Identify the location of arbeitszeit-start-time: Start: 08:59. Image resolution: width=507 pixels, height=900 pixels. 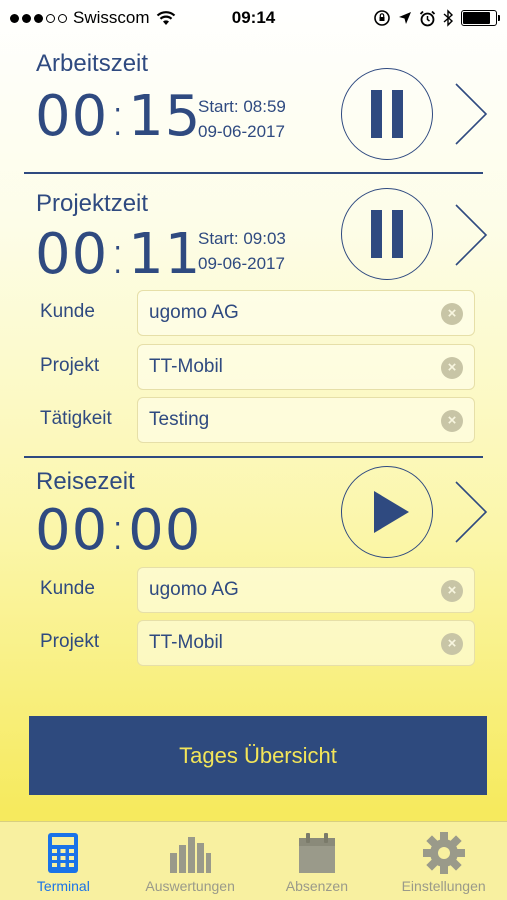
(242, 106).